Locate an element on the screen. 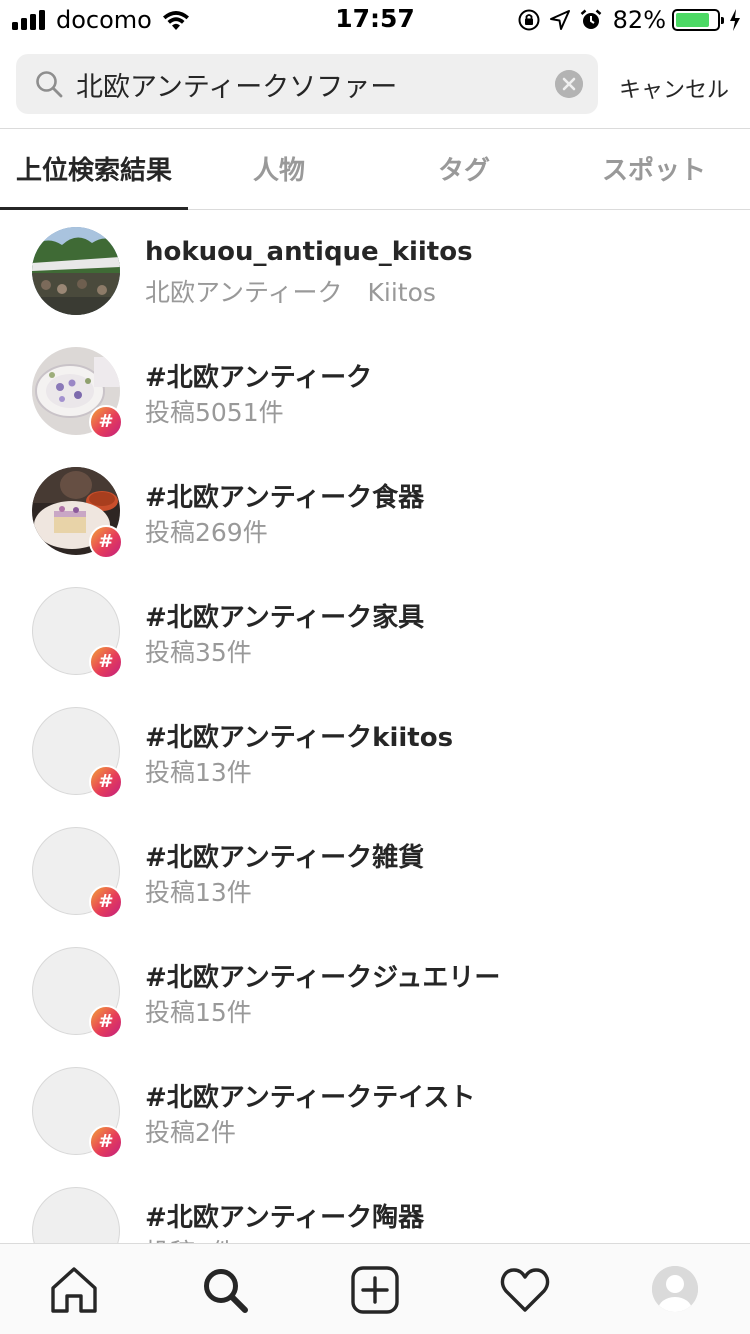 This screenshot has height=1334, width=750. tab-tags: タグ is located at coordinates (464, 170).